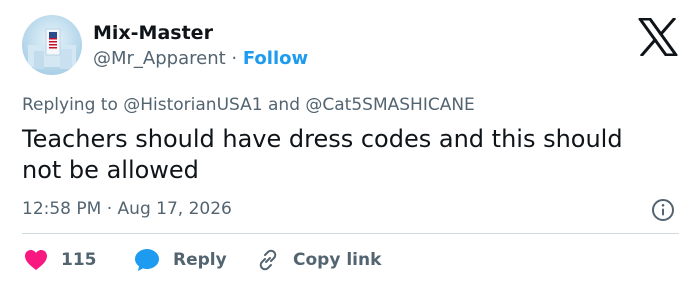  I want to click on avatar, so click(52, 45).